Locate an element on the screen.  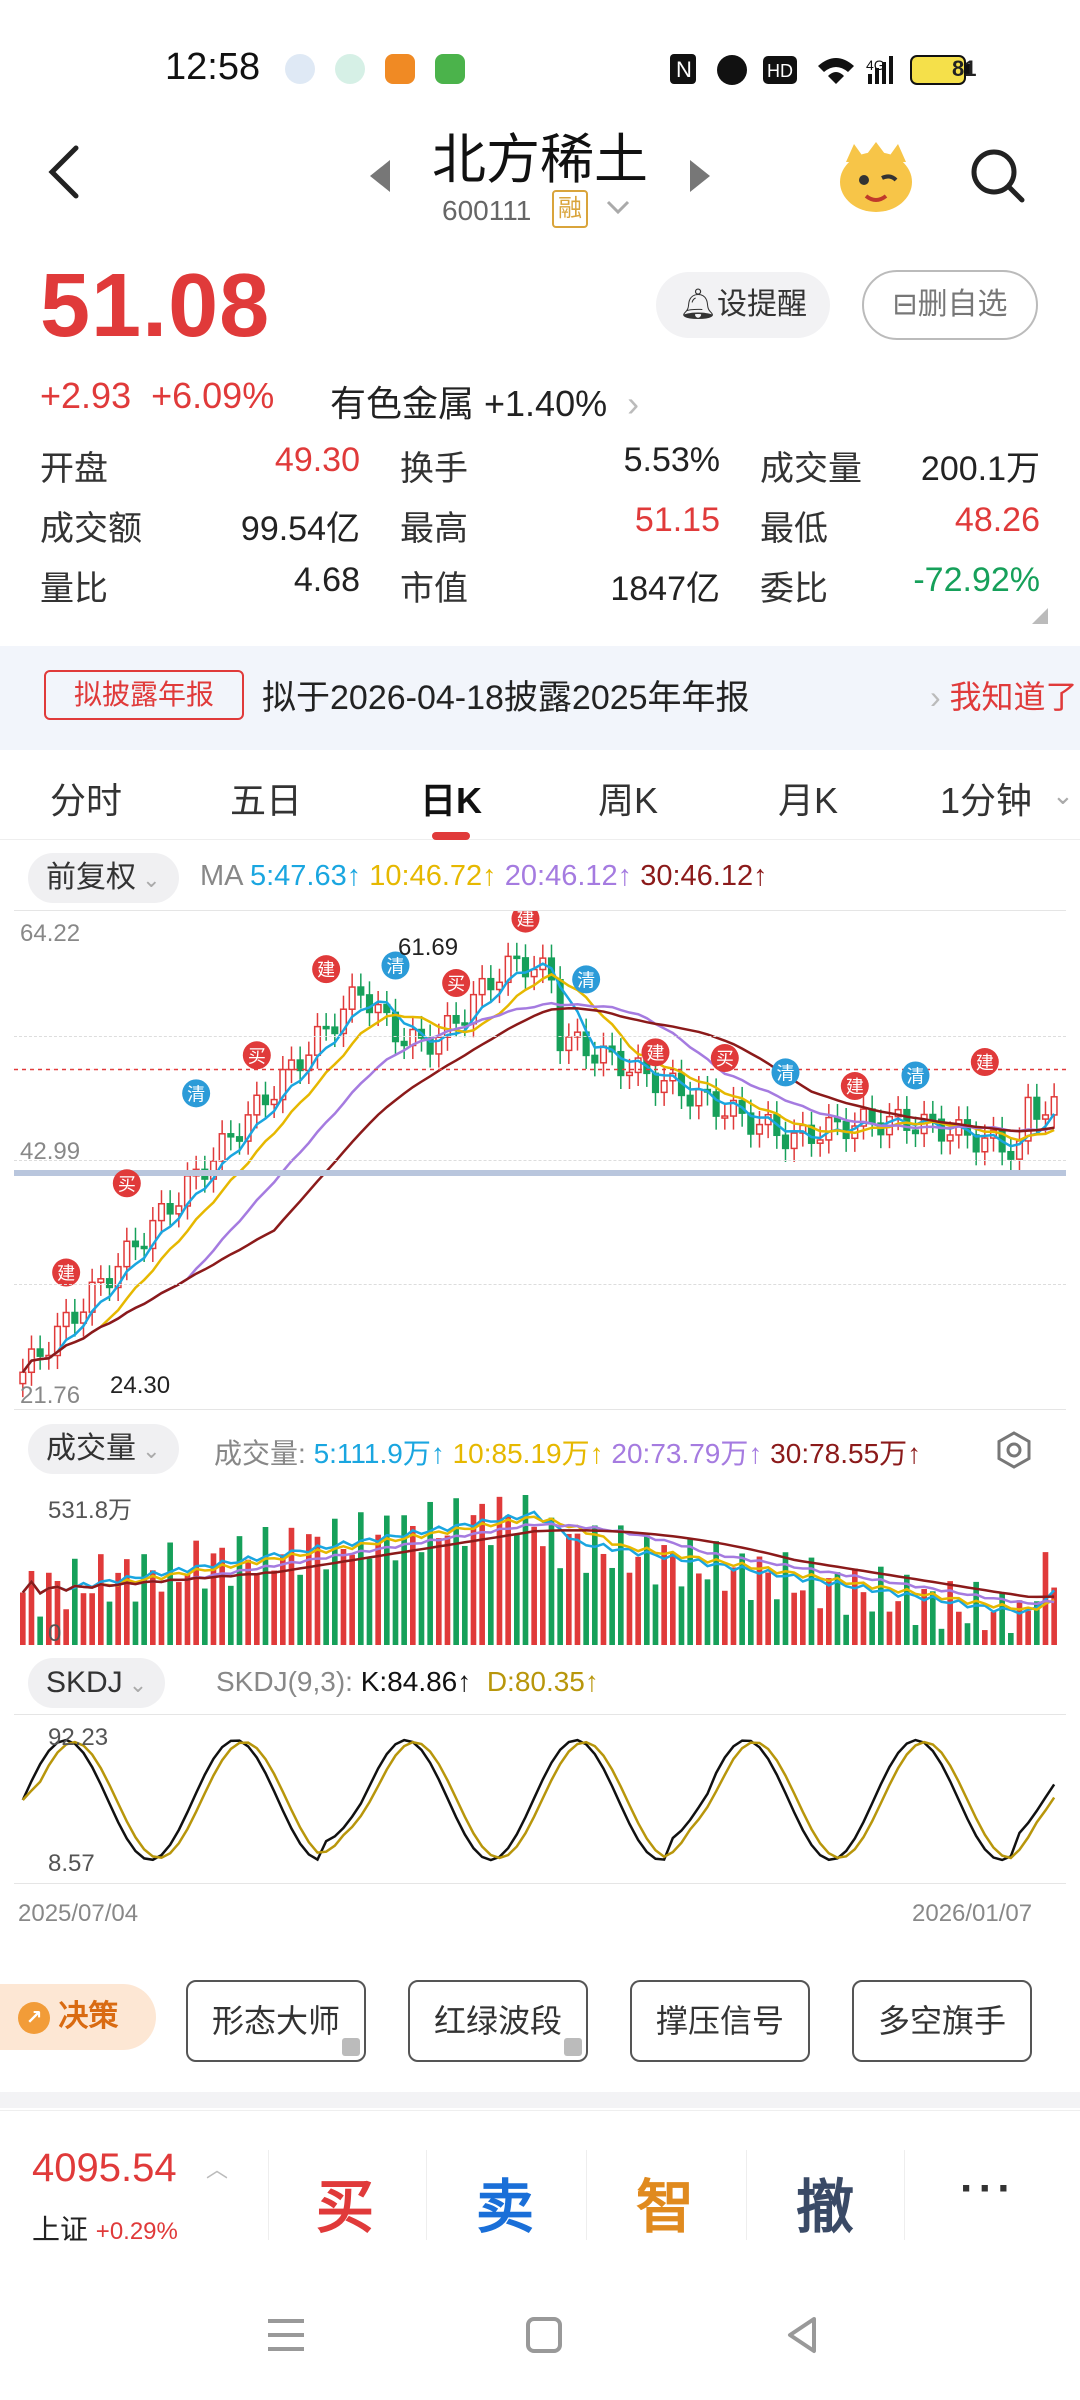
sector-link: 有色金属 +1.40% › is located at coordinates (484, 401).